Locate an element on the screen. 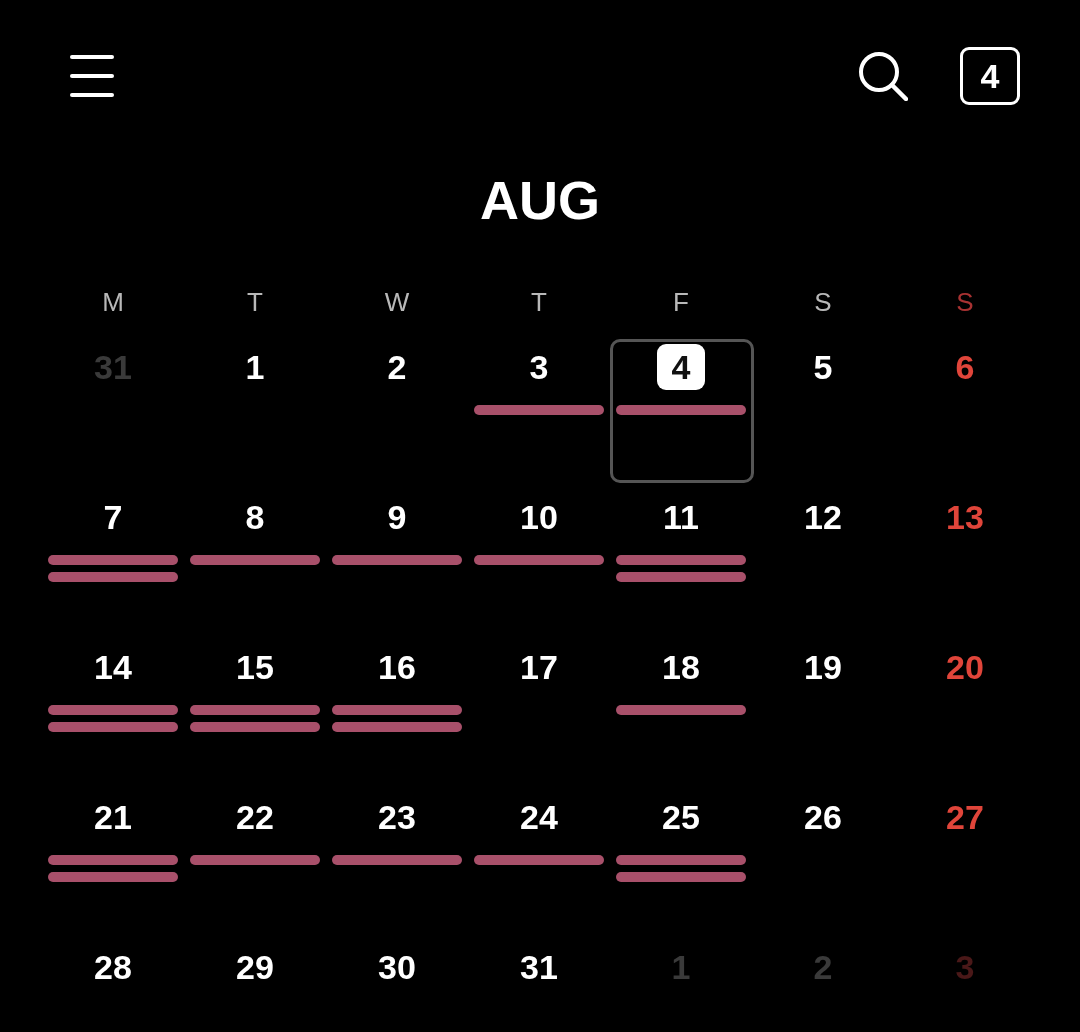  day-number: 20 is located at coordinates (965, 667).